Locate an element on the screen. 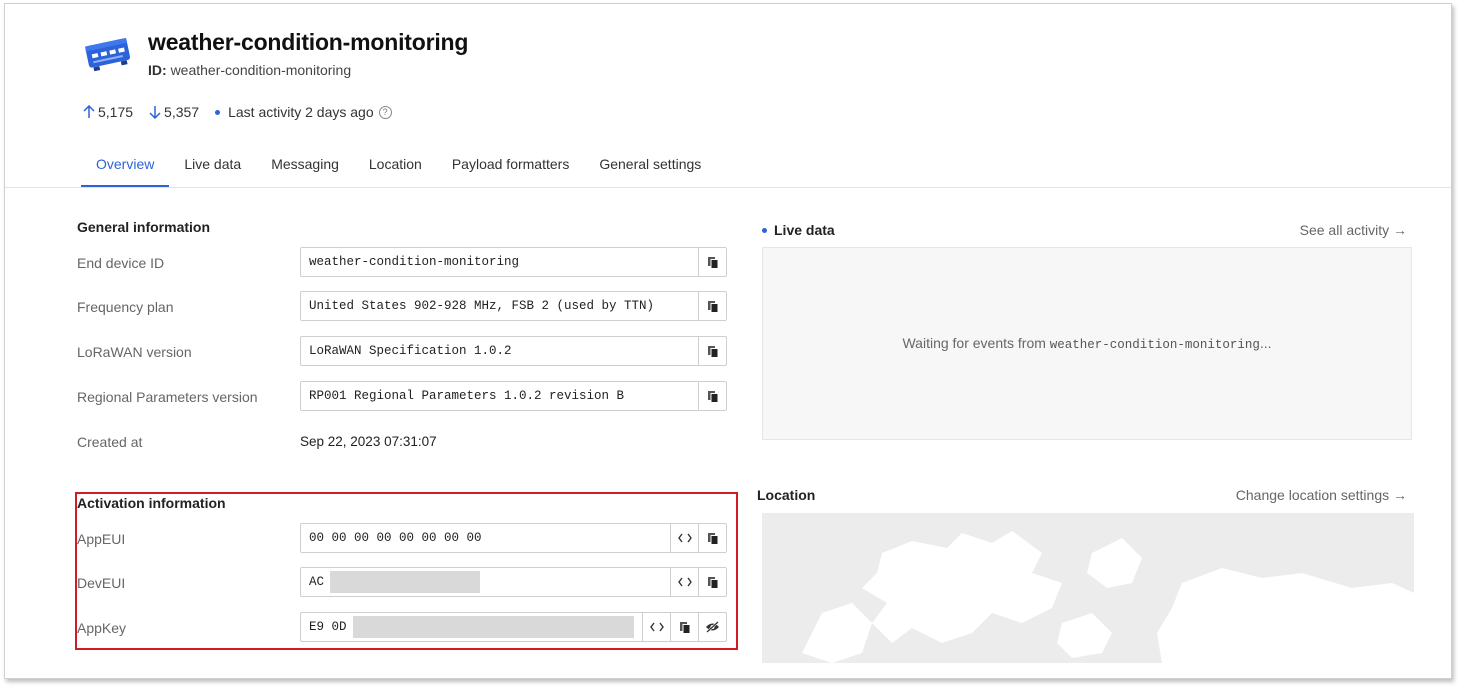 This screenshot has width=1461, height=687. created-at-value: Sep 22, 2023 07:31:07 is located at coordinates (368, 441).